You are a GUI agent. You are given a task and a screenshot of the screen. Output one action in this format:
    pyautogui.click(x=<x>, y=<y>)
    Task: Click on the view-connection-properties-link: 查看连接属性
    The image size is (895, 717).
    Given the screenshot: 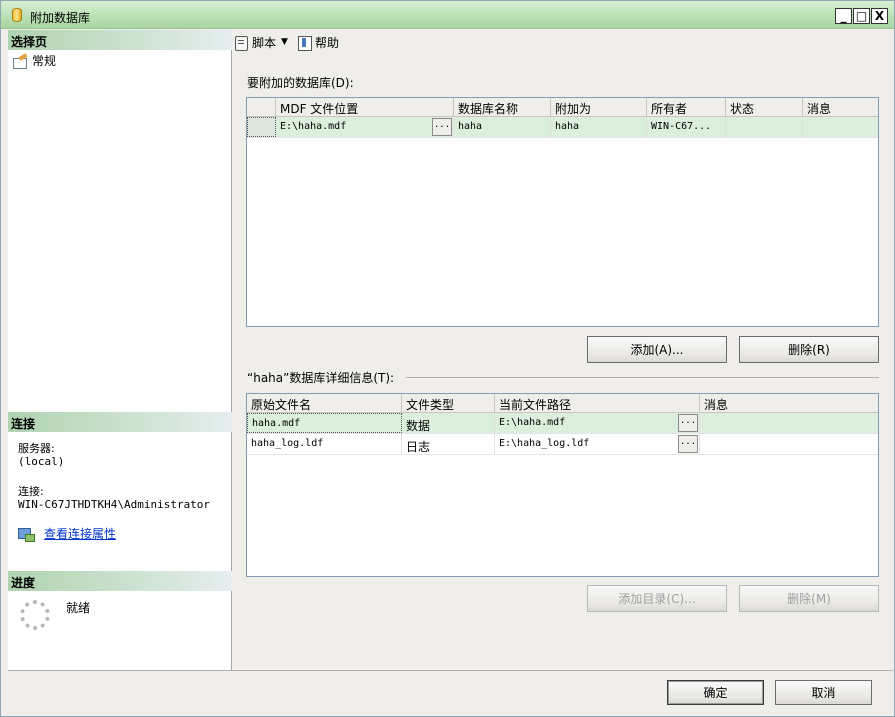 What is the action you would take?
    pyautogui.click(x=80, y=533)
    